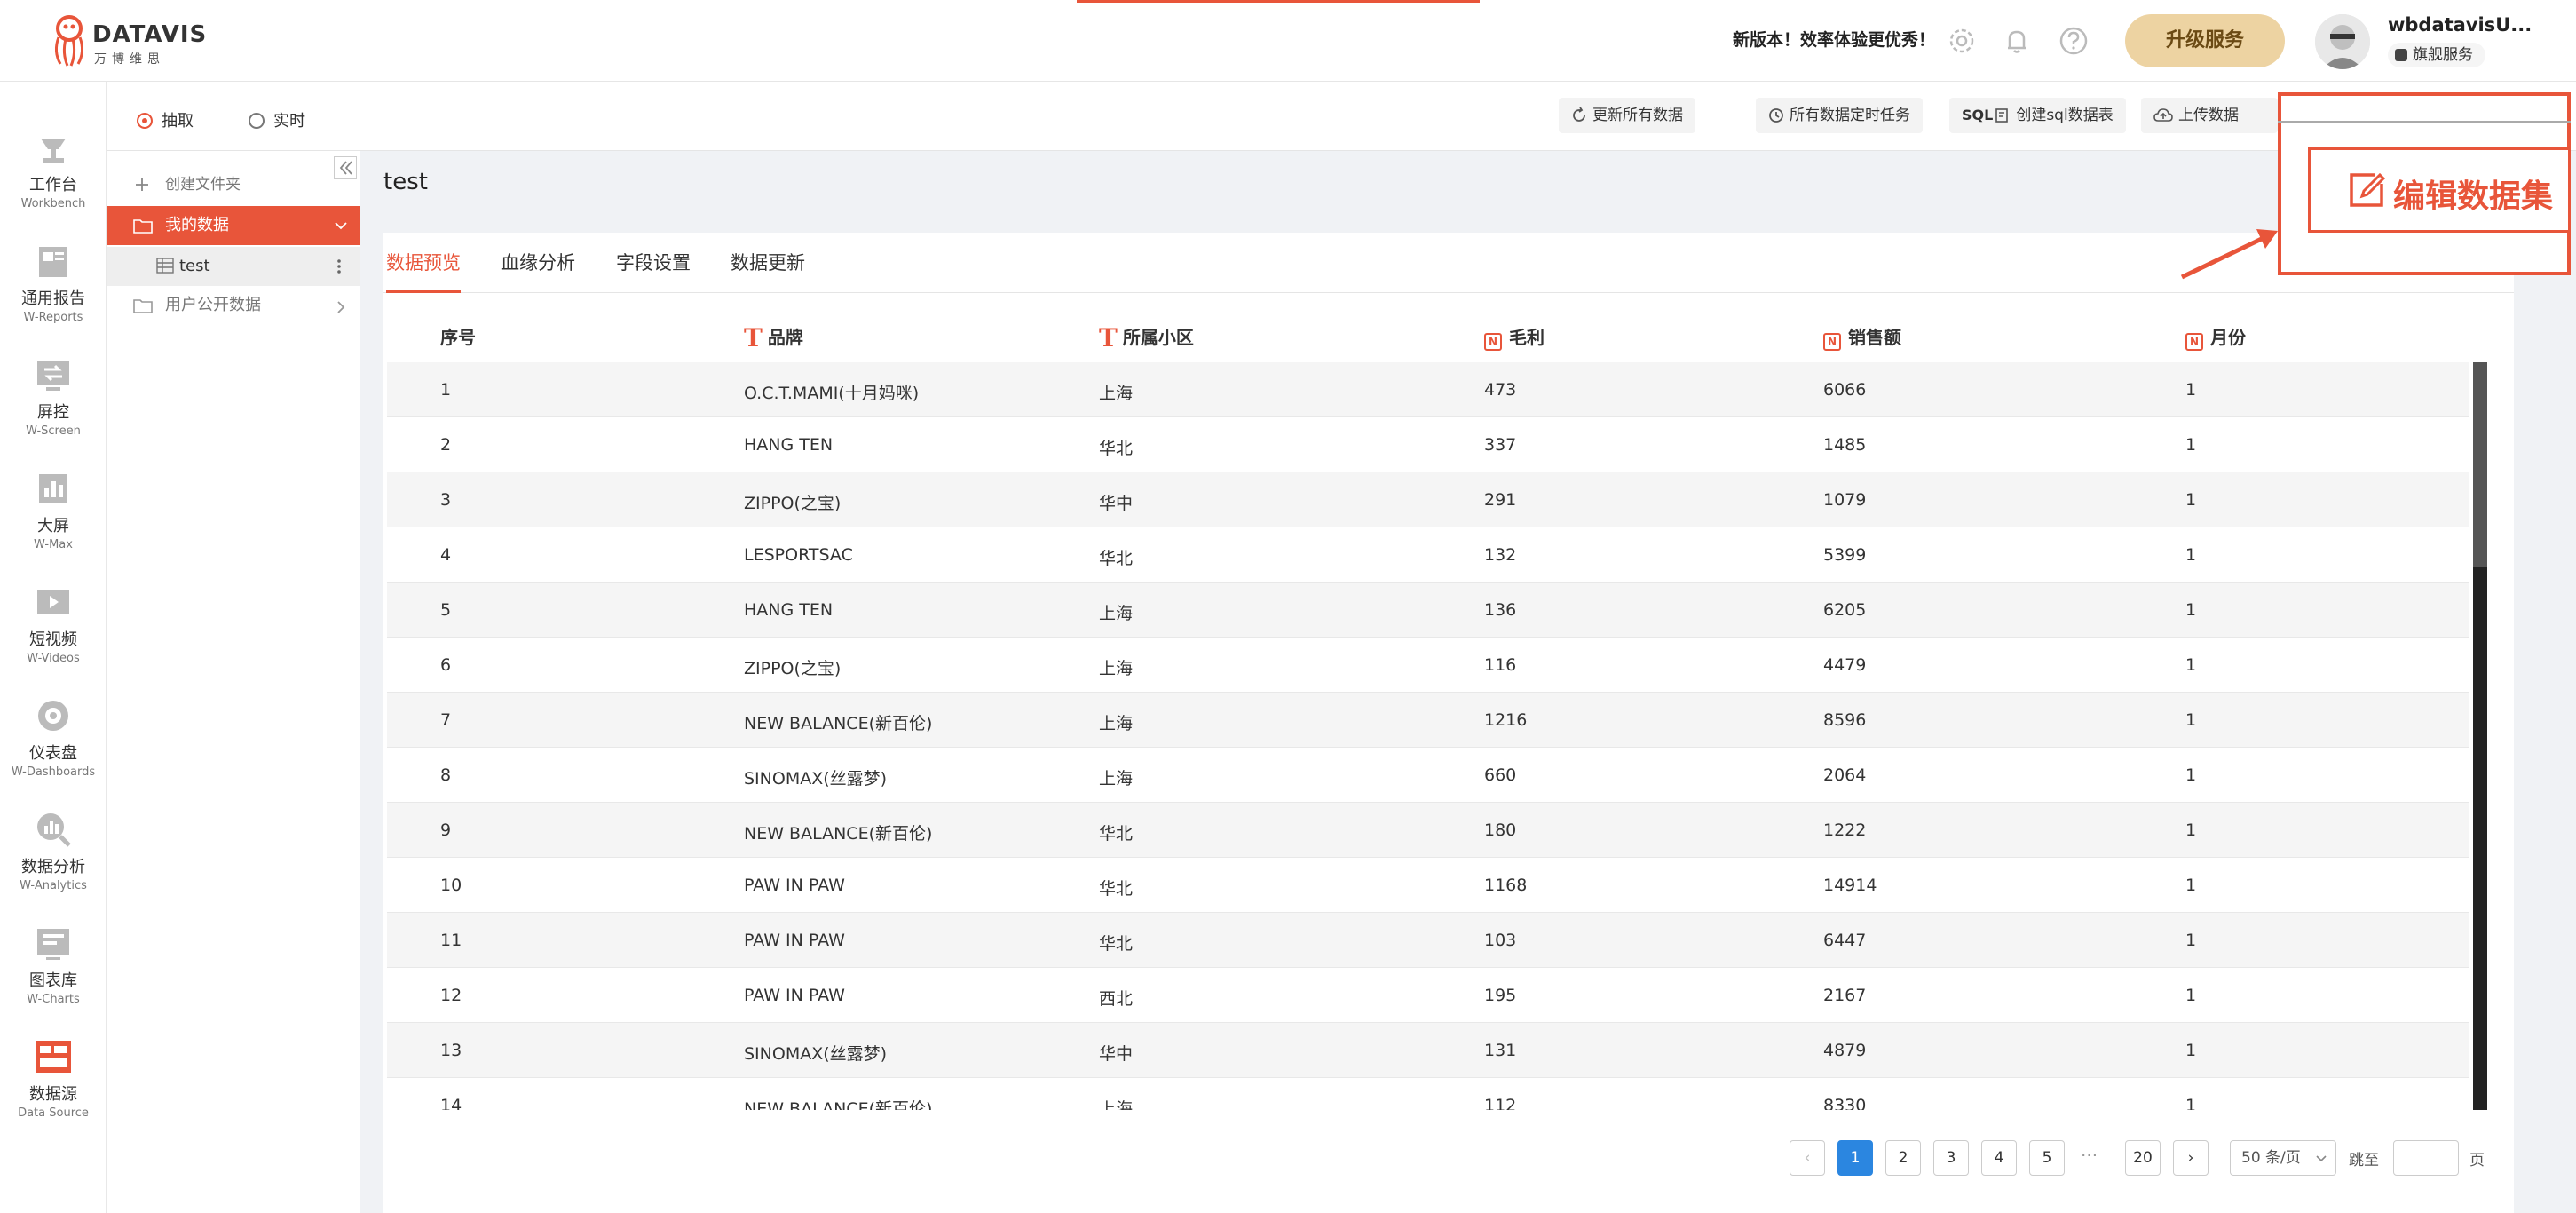  Describe the element at coordinates (53, 980) in the screenshot. I see `nav-charts-label: 图表库` at that location.